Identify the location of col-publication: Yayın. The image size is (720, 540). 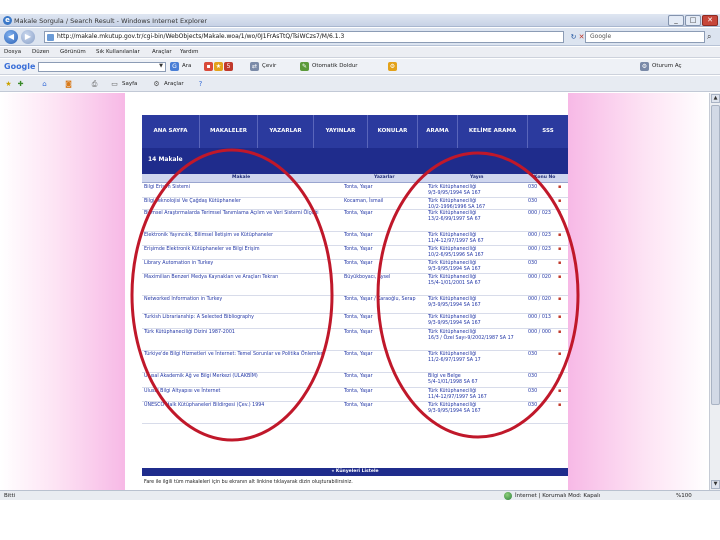
(476, 177).